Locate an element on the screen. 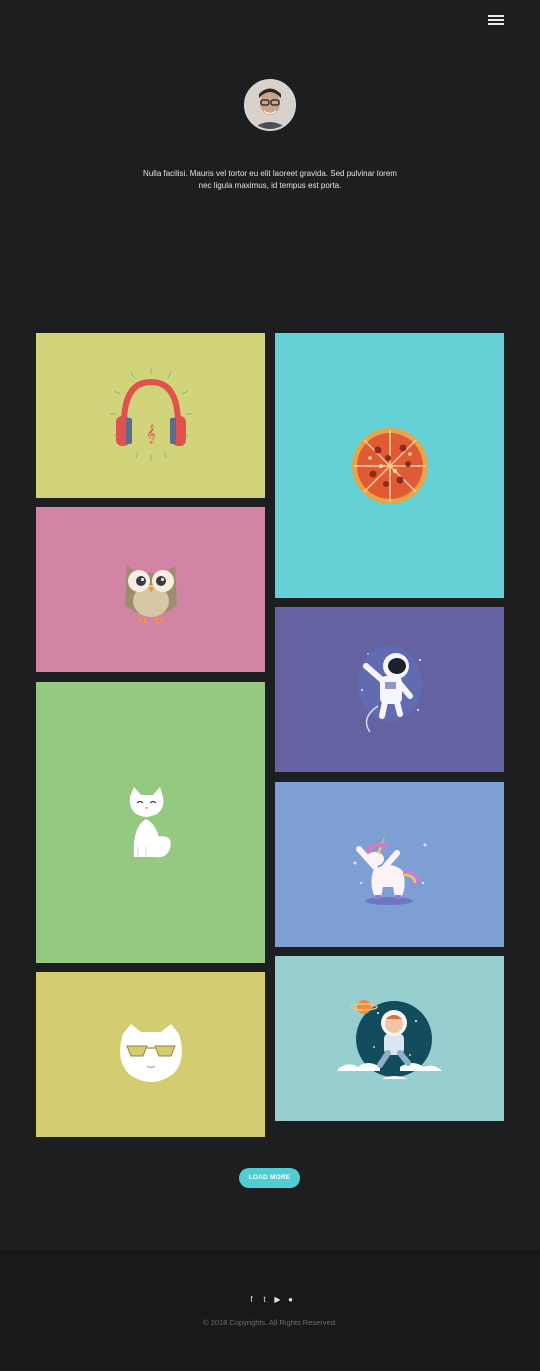 The height and width of the screenshot is (1371, 540). gallery-tile-cool-cat is located at coordinates (150, 1054).